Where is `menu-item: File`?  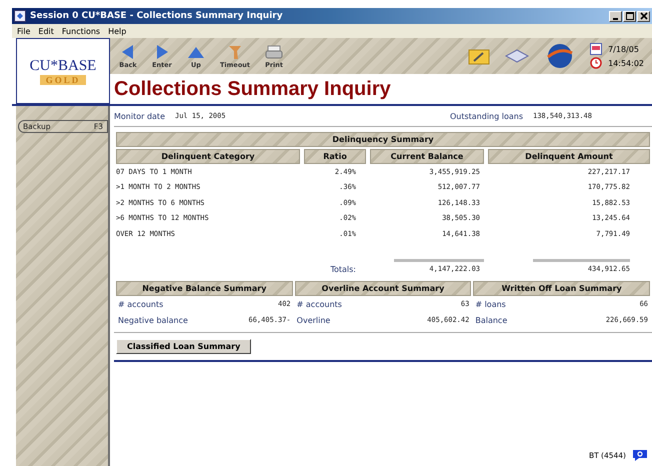
menu-item: File is located at coordinates (23, 31).